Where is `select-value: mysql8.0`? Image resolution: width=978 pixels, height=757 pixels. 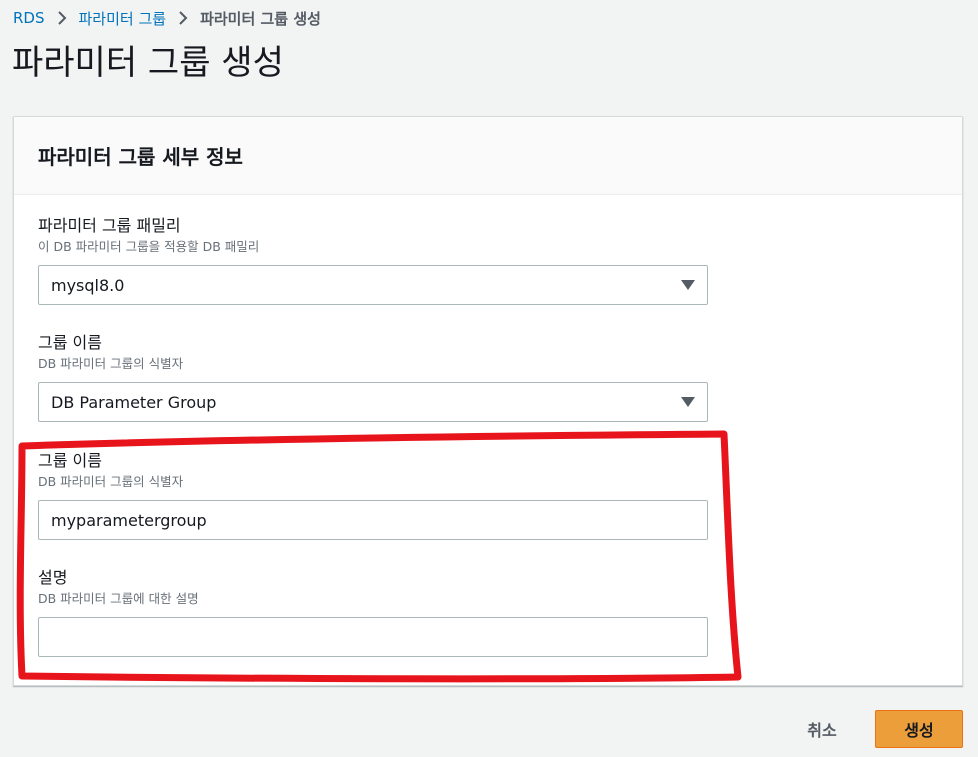
select-value: mysql8.0 is located at coordinates (88, 285).